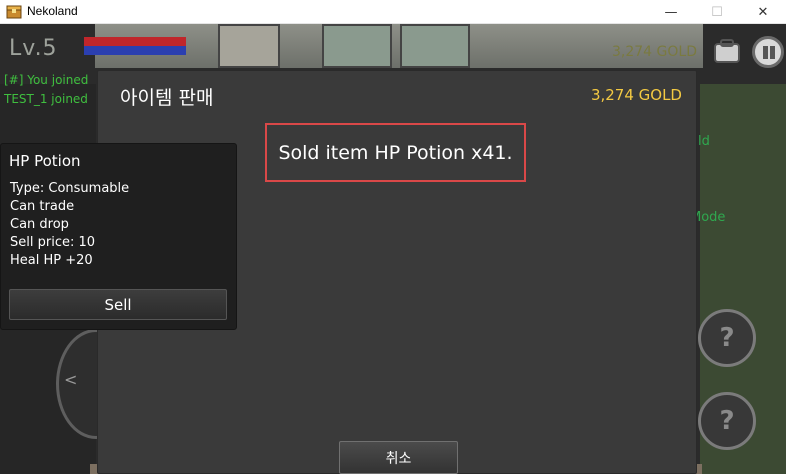 The width and height of the screenshot is (786, 474). What do you see at coordinates (768, 52) in the screenshot?
I see `pause-button` at bounding box center [768, 52].